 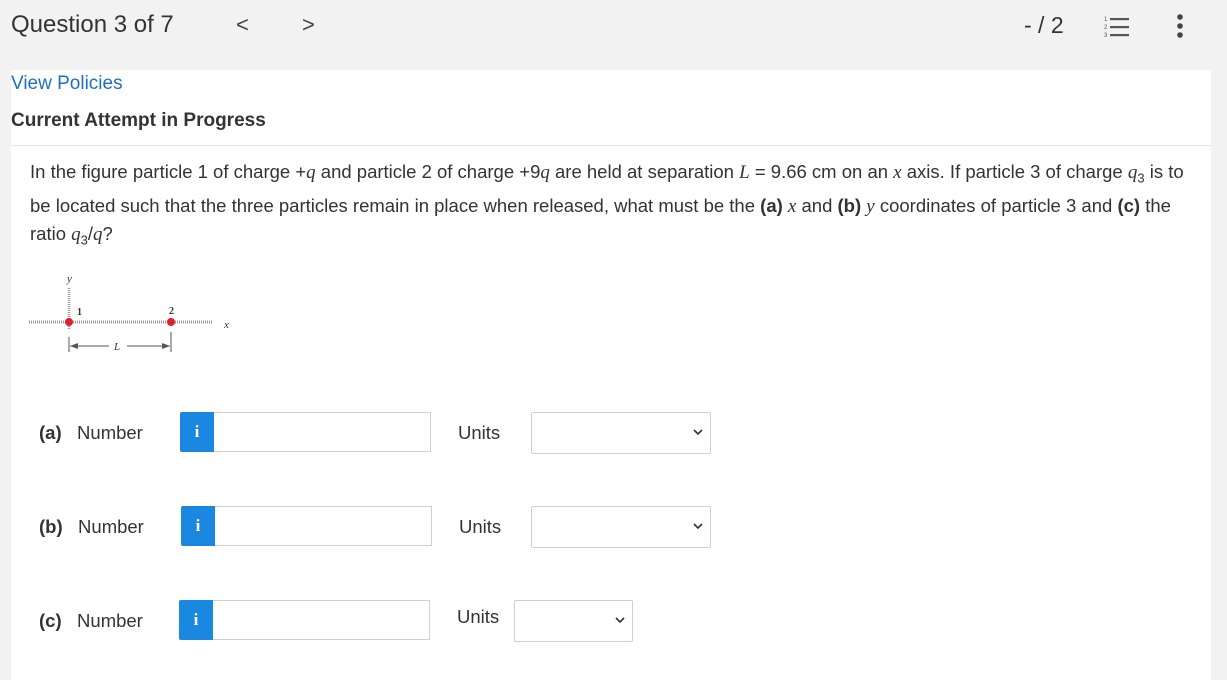 What do you see at coordinates (573, 621) in the screenshot?
I see `units-select-c` at bounding box center [573, 621].